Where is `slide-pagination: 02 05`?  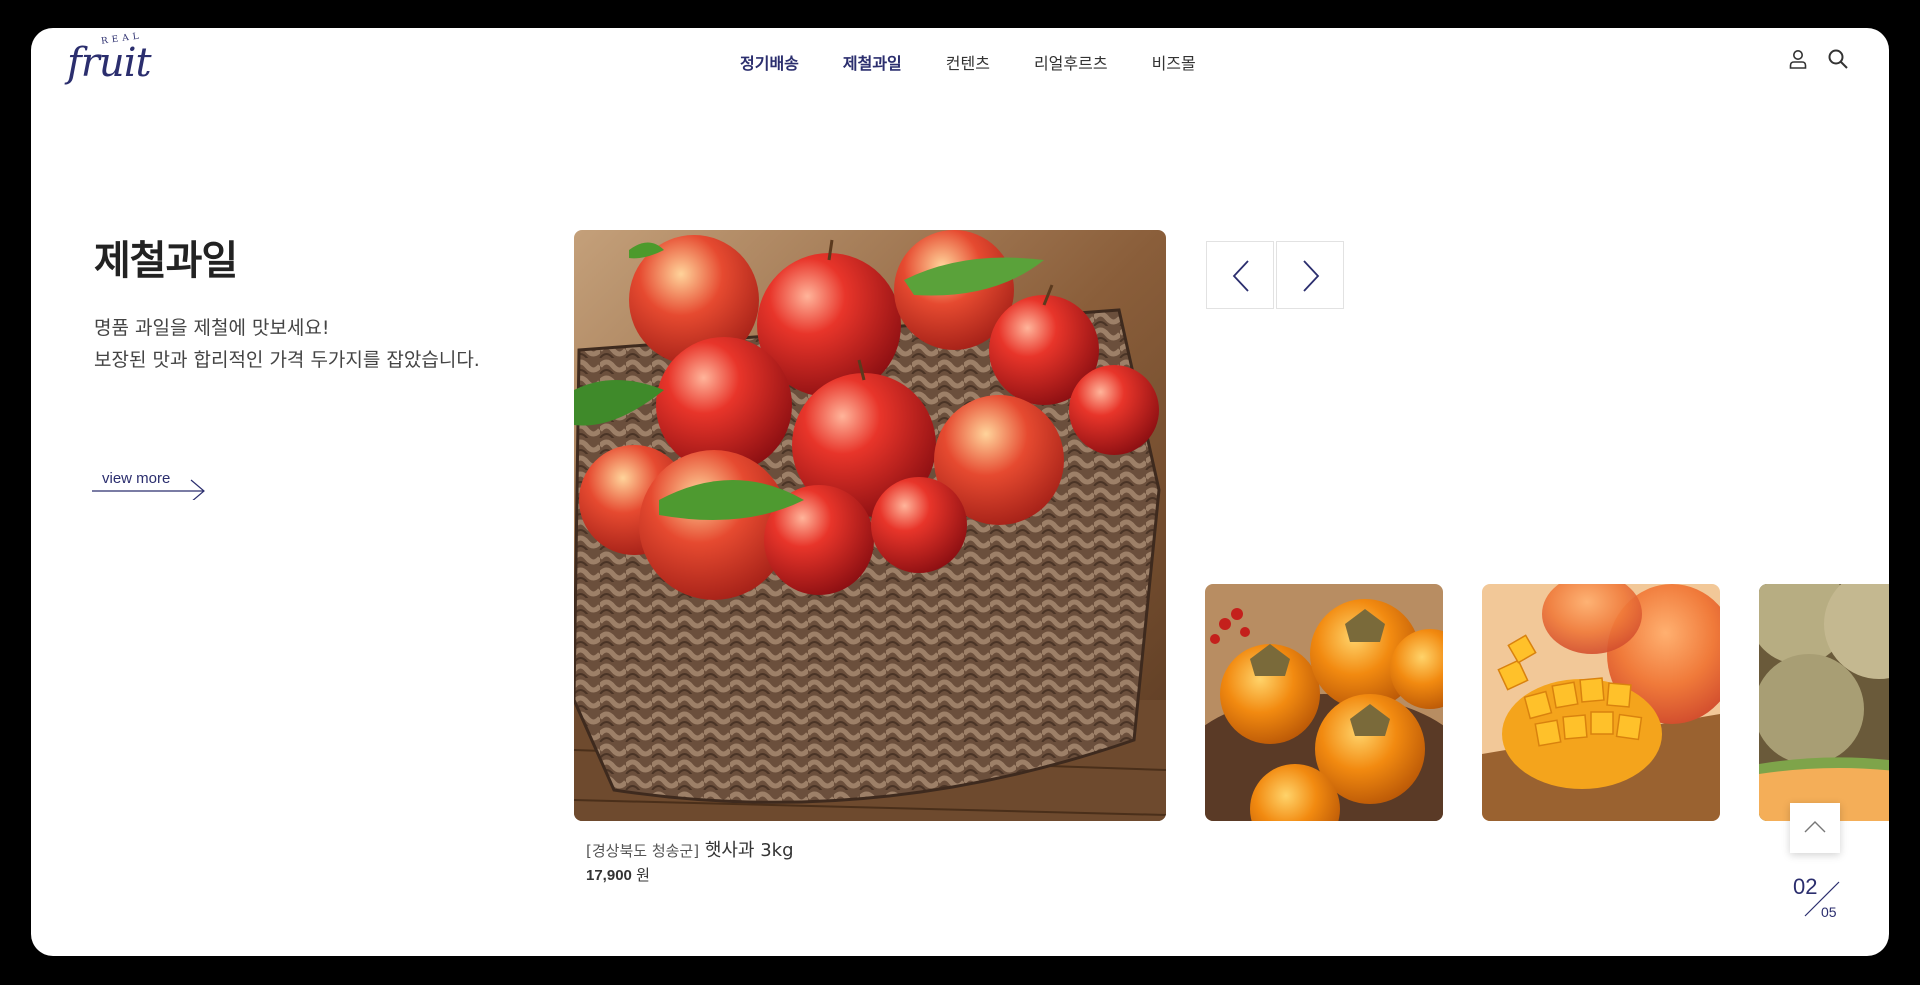 slide-pagination: 02 05 is located at coordinates (1823, 899).